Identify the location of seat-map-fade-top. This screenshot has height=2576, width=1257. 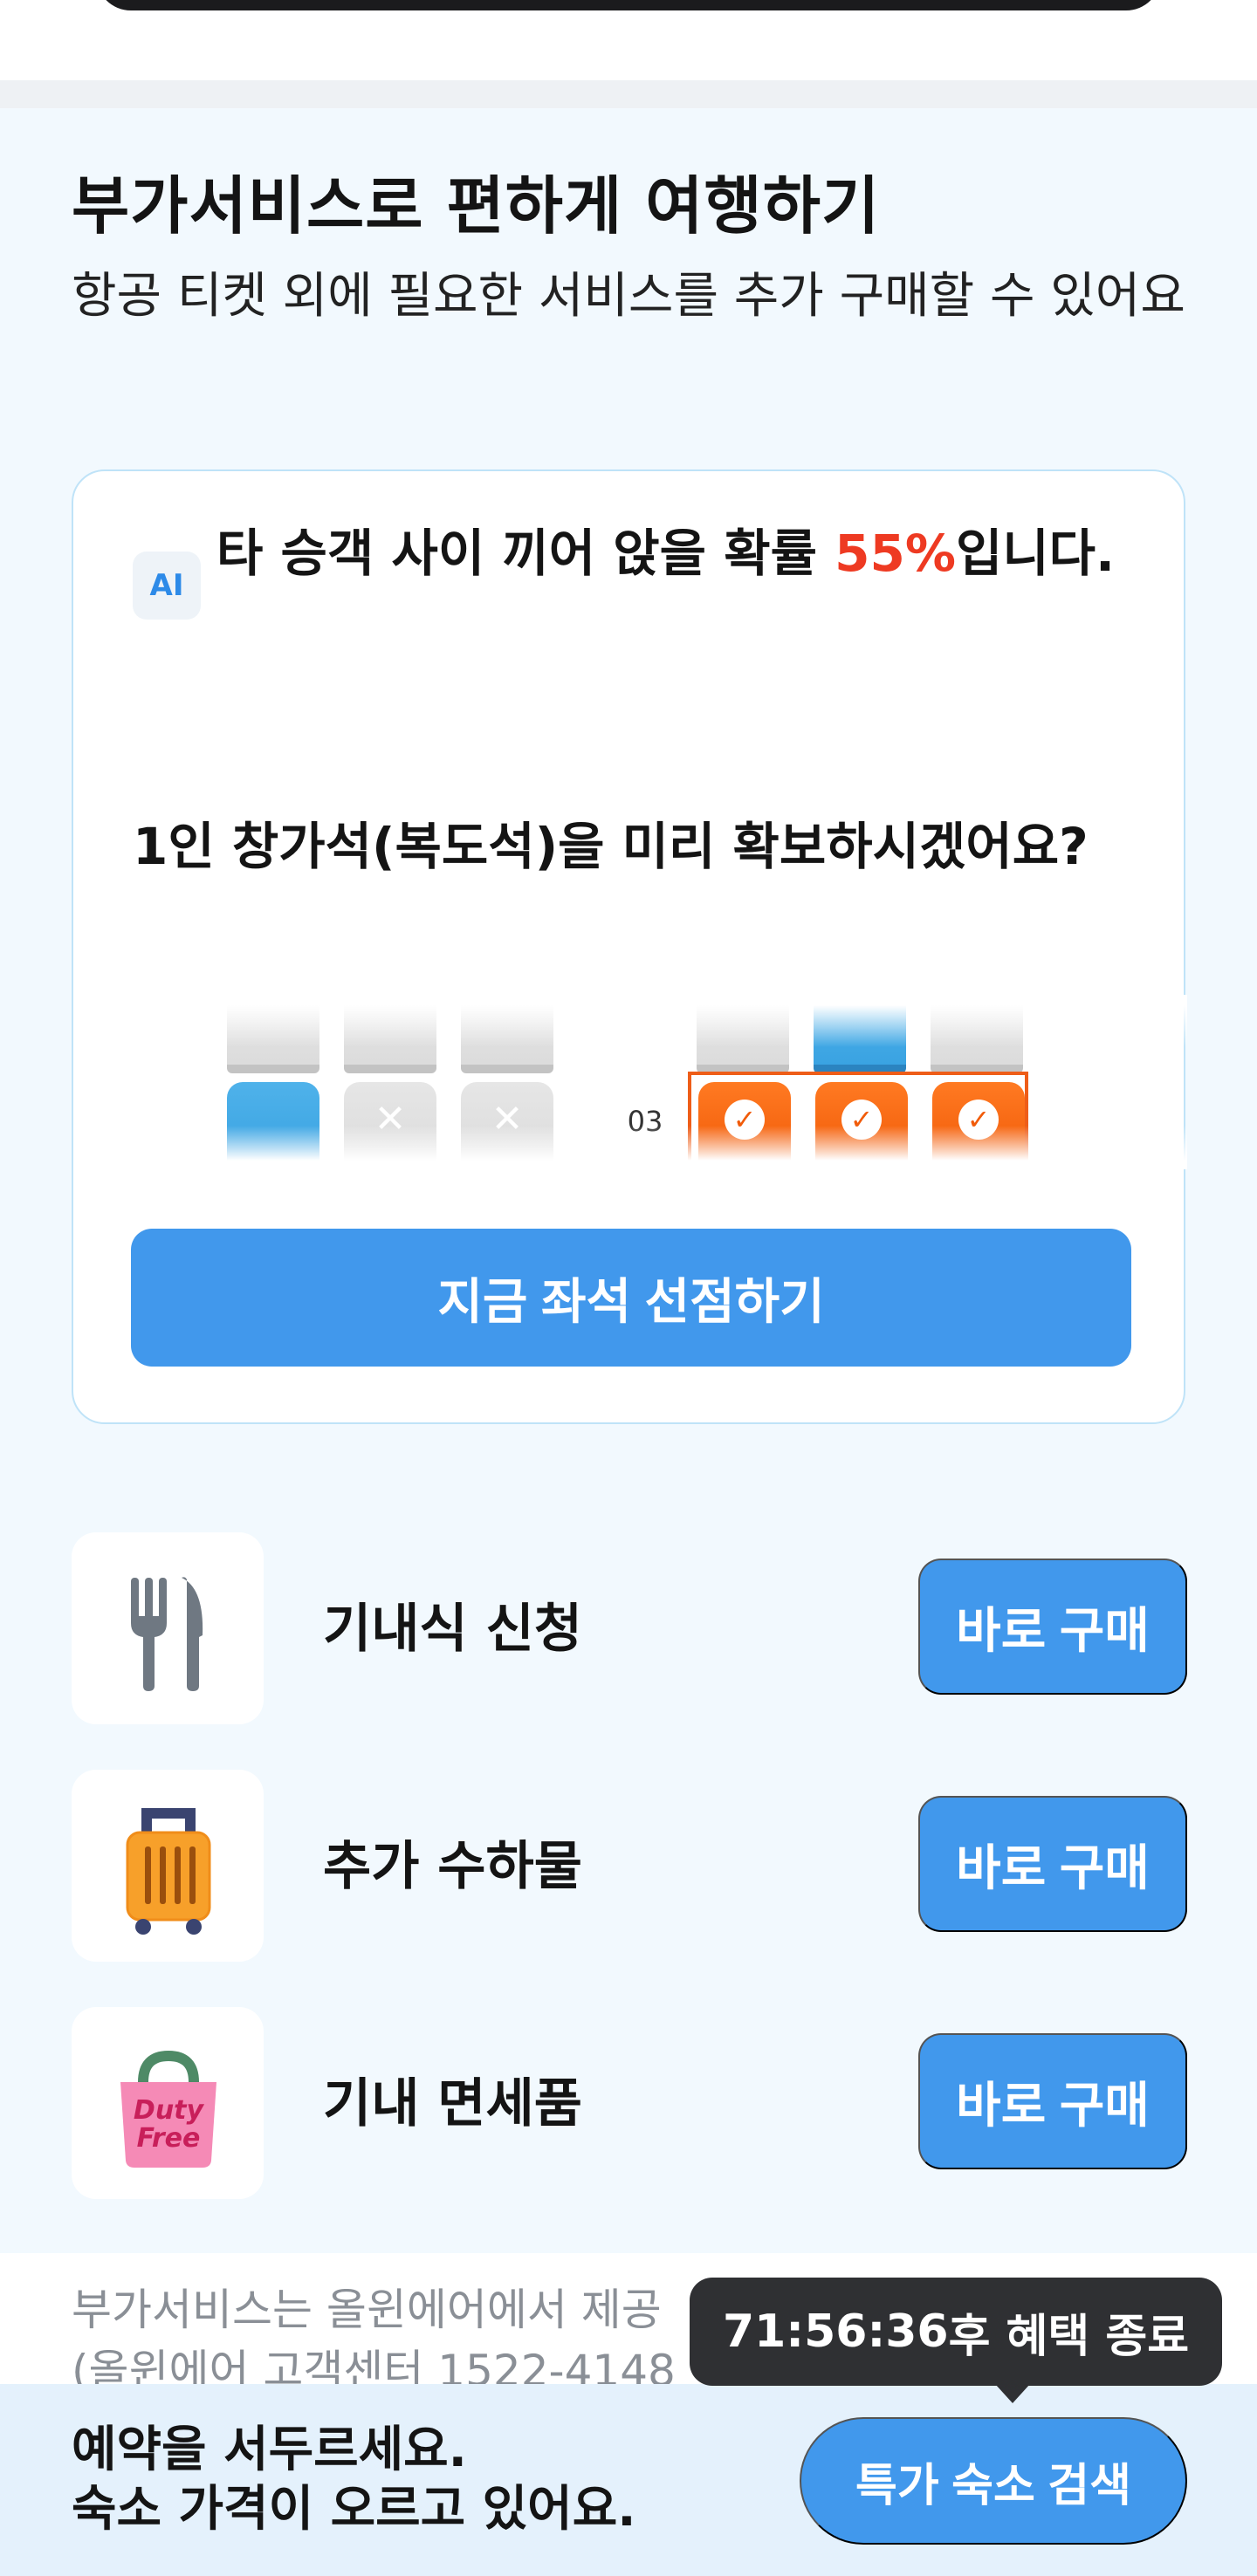
(630, 1021).